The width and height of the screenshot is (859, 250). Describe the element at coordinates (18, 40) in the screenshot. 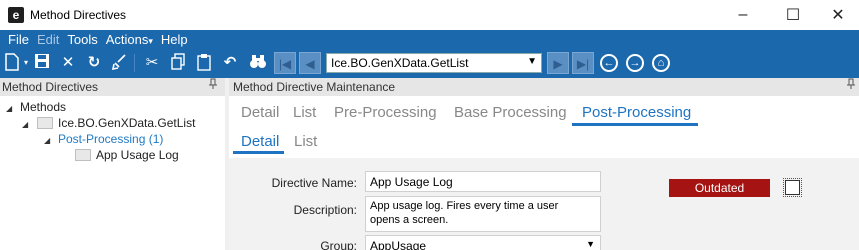

I see `menu-file: File` at that location.